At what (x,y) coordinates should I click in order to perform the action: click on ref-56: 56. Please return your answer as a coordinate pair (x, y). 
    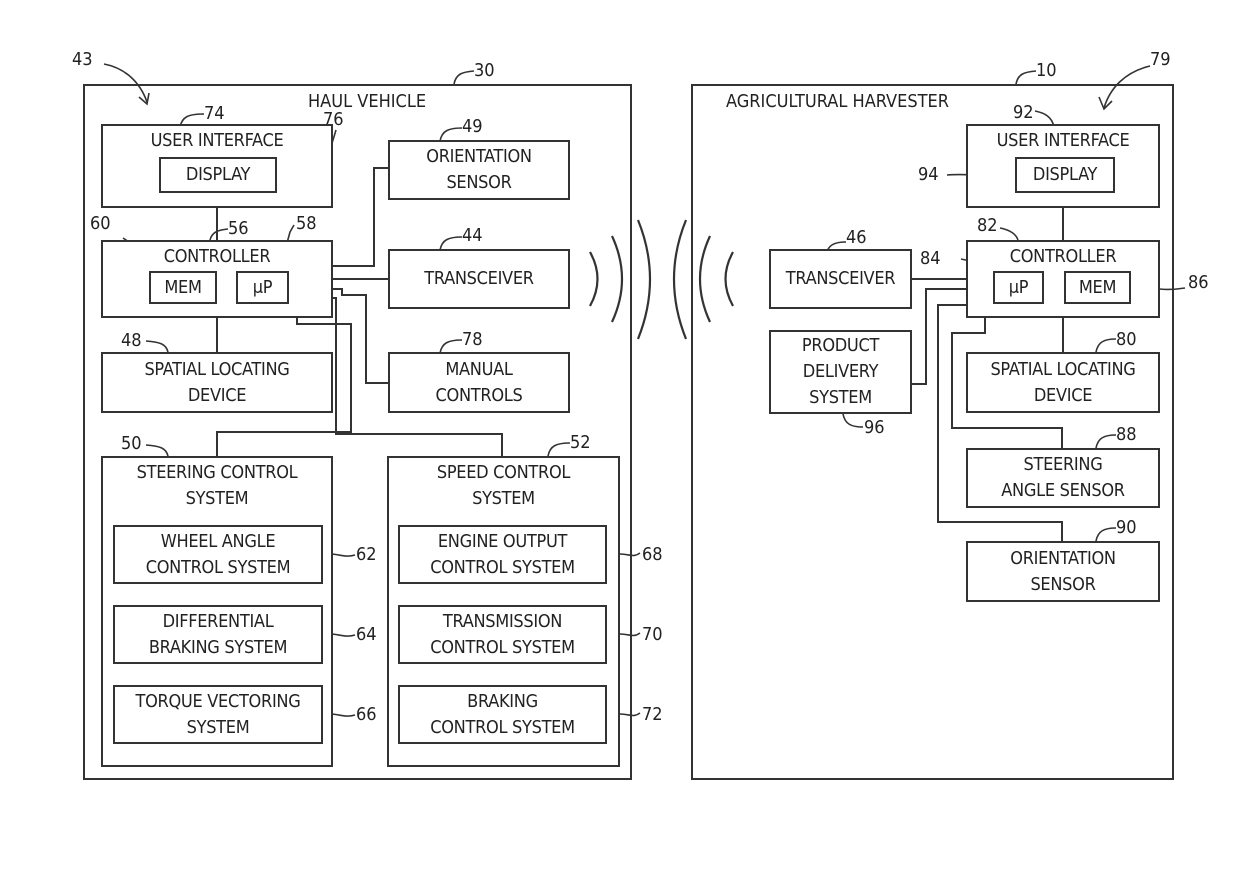
    Looking at the image, I should click on (238, 228).